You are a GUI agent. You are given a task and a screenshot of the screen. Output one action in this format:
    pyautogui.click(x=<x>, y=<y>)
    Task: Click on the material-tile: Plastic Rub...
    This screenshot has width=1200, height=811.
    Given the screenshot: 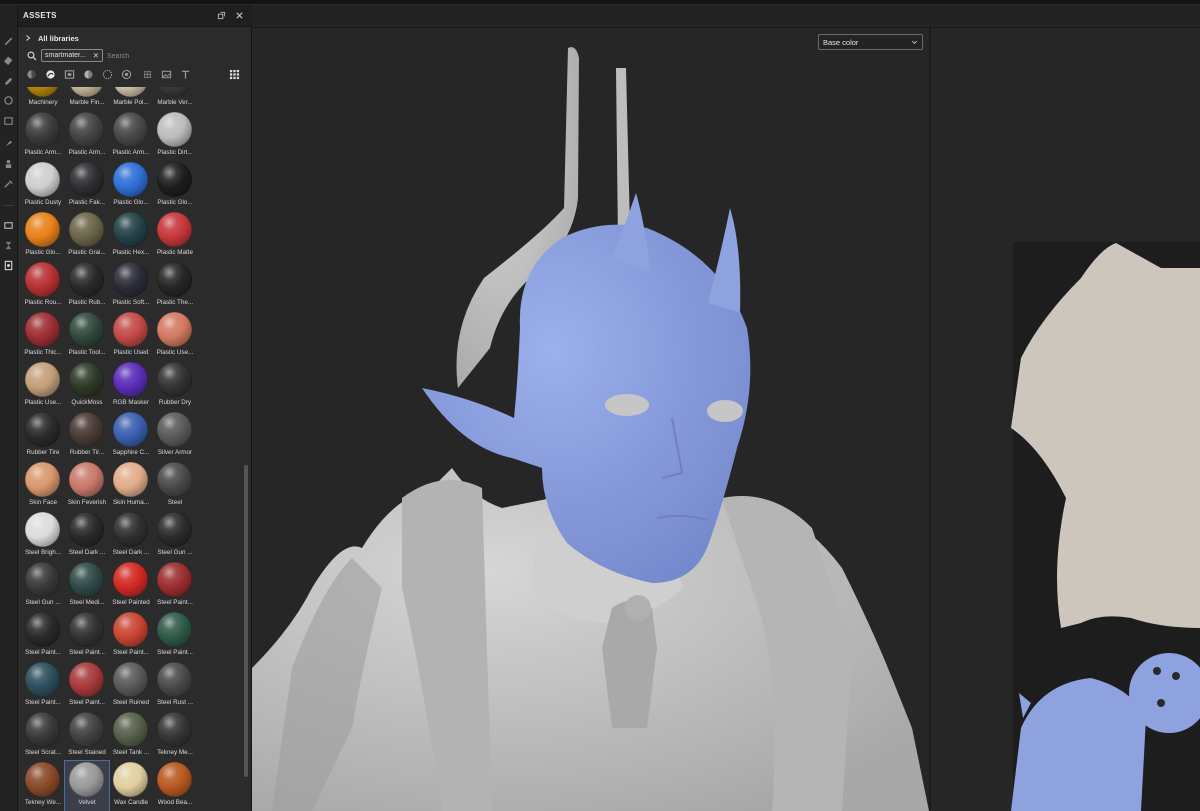 What is the action you would take?
    pyautogui.click(x=87, y=286)
    